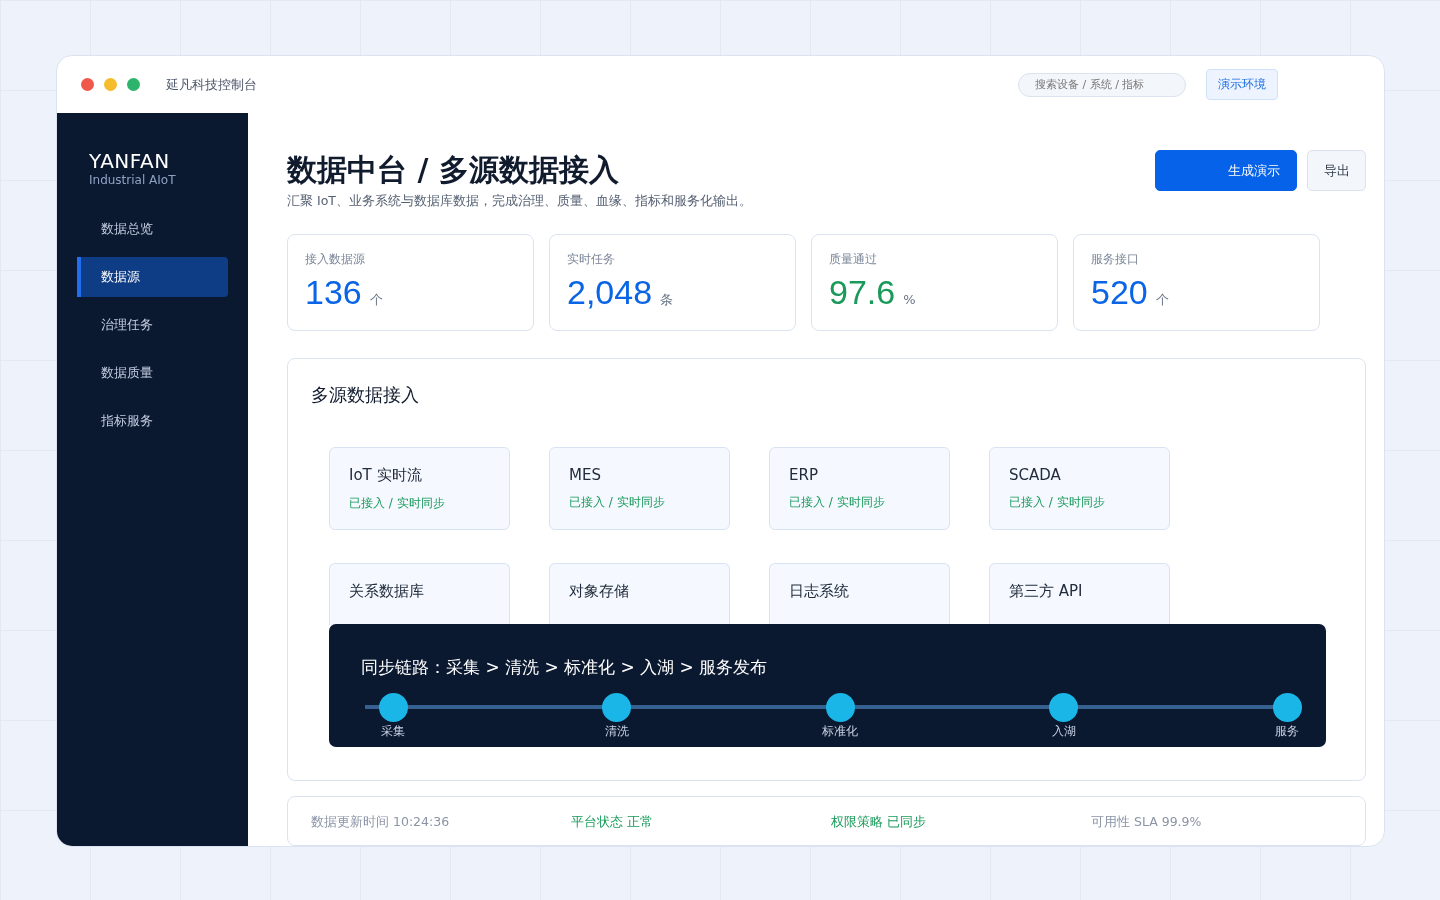 Image resolution: width=1440 pixels, height=900 pixels. I want to click on environment-badge: 演示环境, so click(1242, 84).